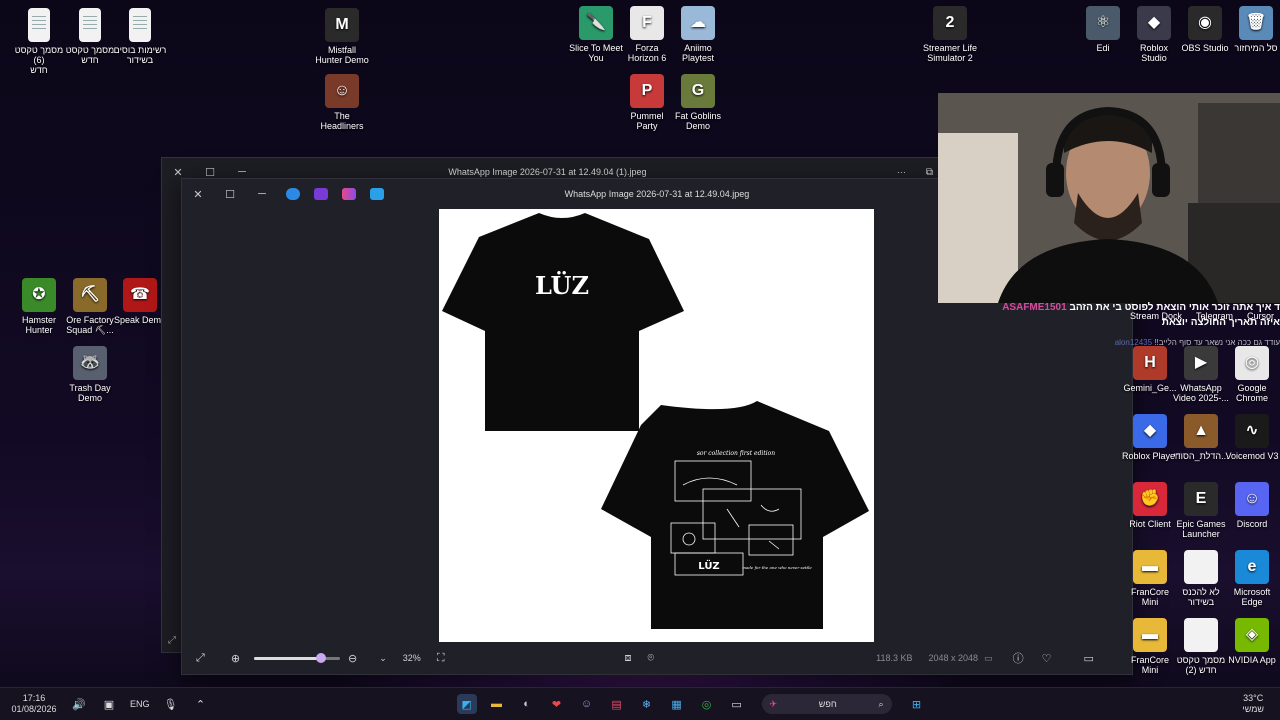  I want to click on cursor-label: Cursor, so click(1261, 316).